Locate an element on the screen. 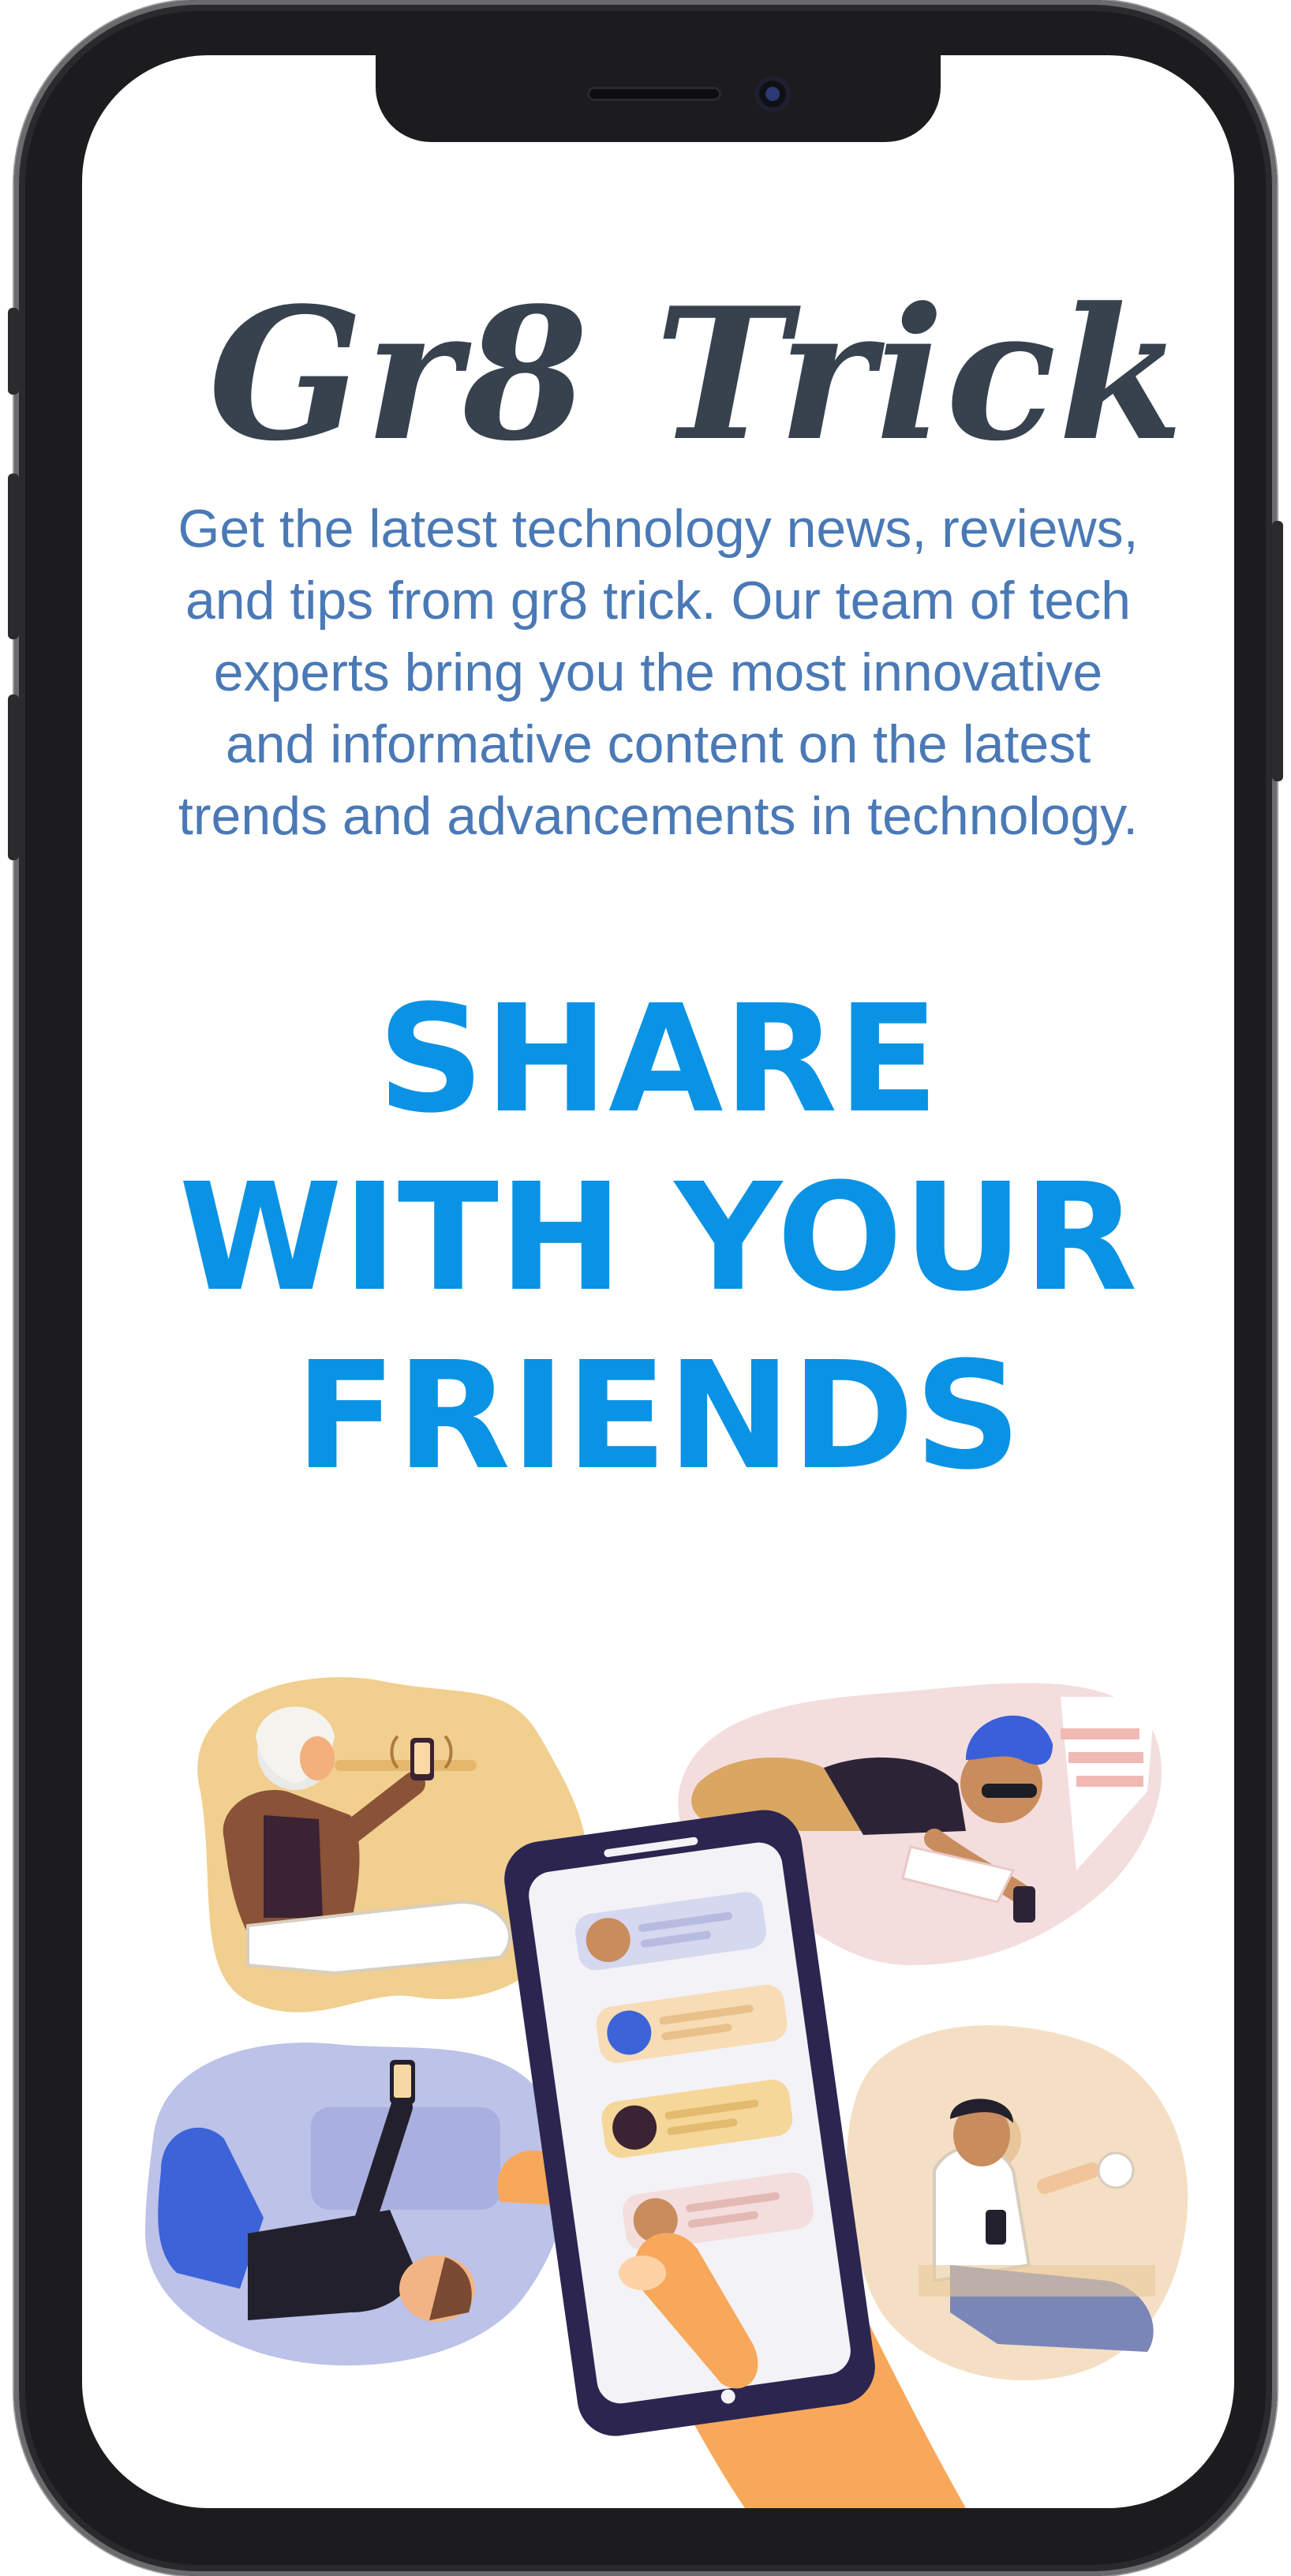 This screenshot has height=2576, width=1291. speaker-grille is located at coordinates (654, 94).